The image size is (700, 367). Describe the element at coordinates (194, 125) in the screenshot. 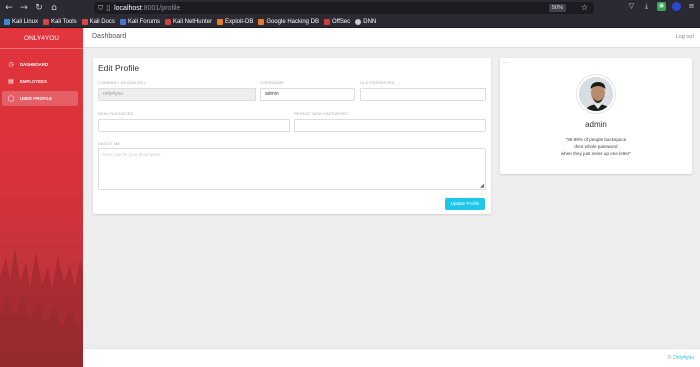

I see `new-password-field` at that location.